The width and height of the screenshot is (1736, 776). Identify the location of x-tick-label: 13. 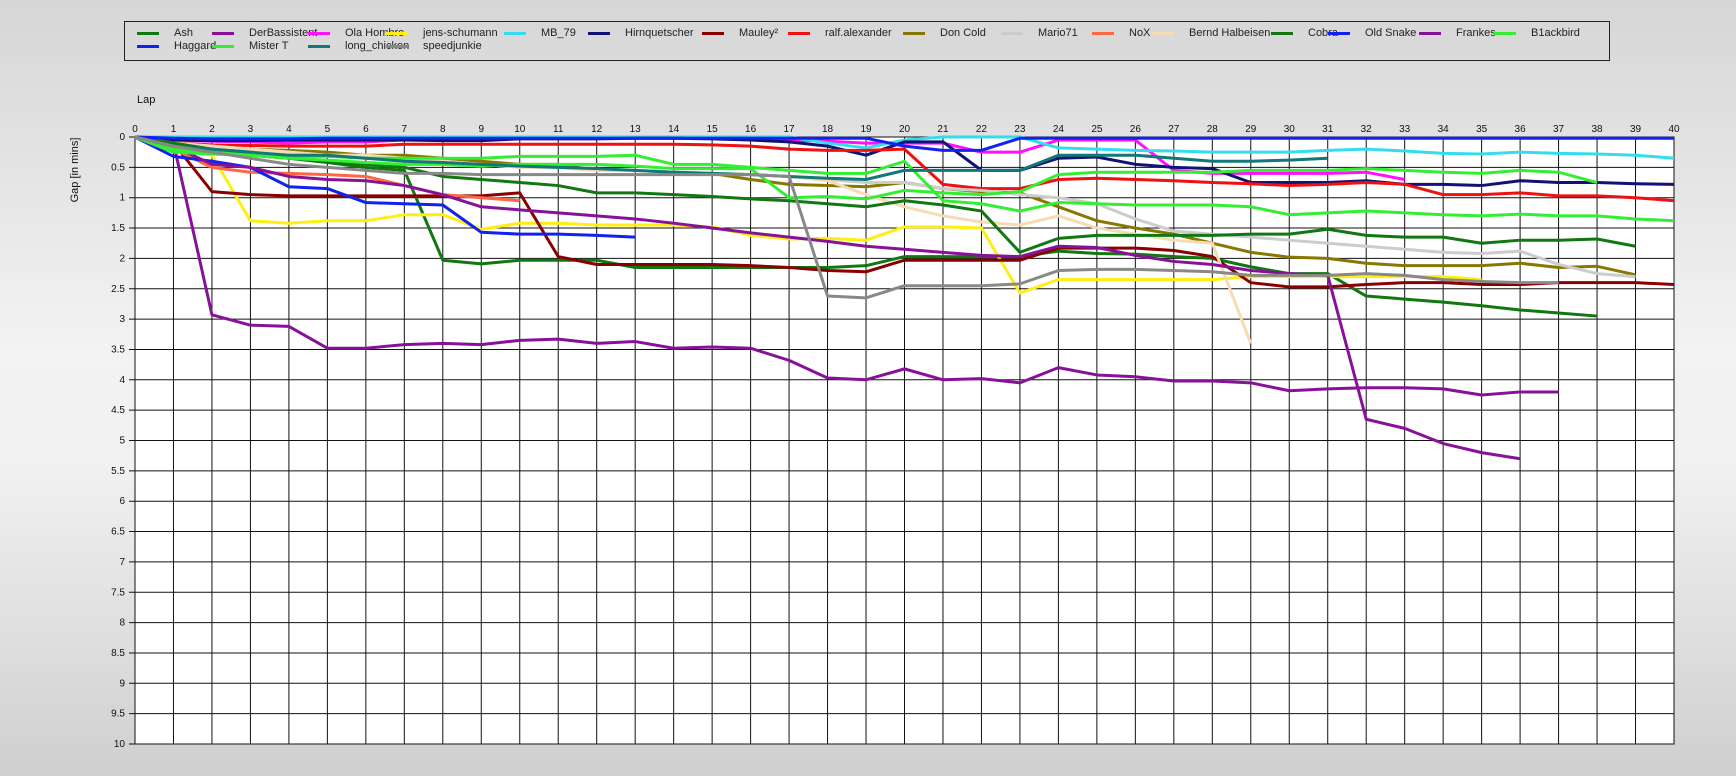
(636, 129).